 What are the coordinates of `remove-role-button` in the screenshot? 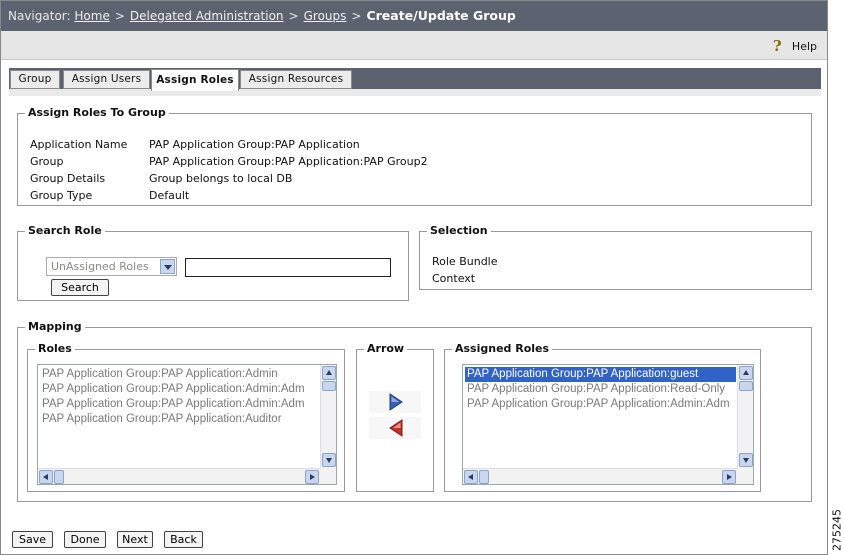 It's located at (395, 428).